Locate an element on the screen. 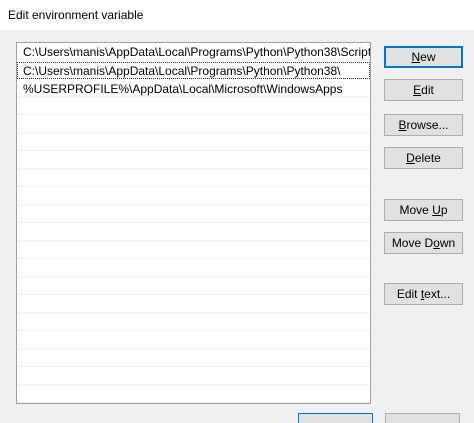 The width and height of the screenshot is (474, 423). move-down-button-label-post: wn is located at coordinates (447, 243).